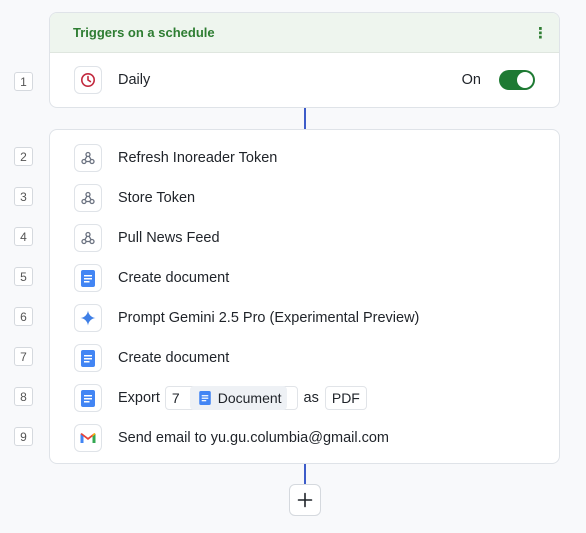  I want to click on step-number: 5, so click(23, 276).